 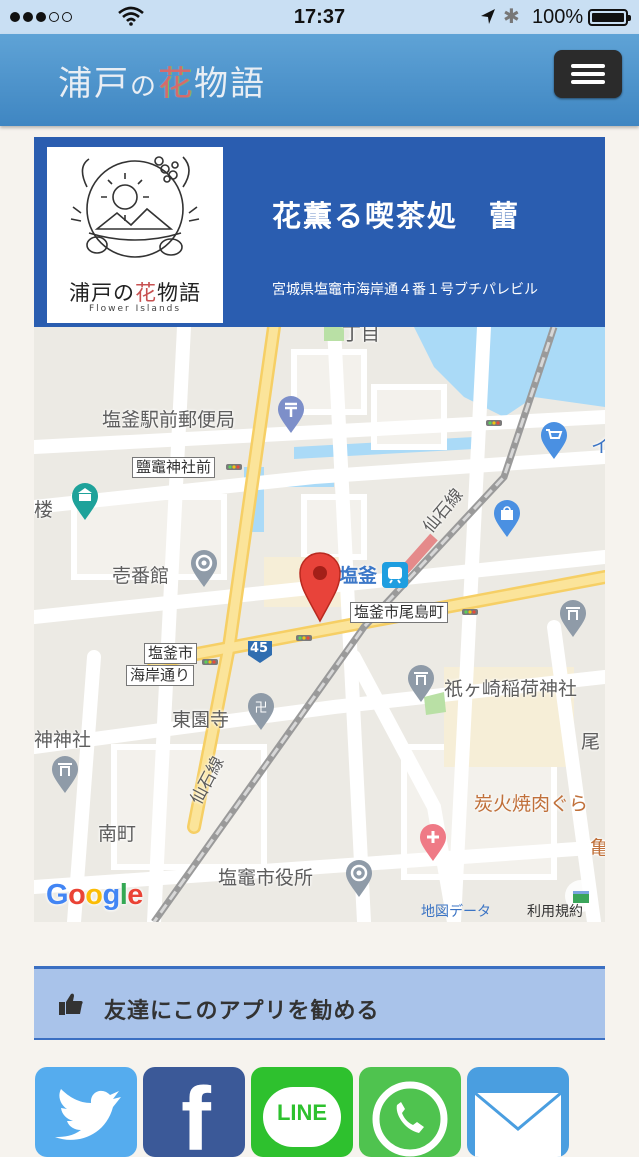 I want to click on map-label-kaigan-2: 海岸通り, so click(x=160, y=675).